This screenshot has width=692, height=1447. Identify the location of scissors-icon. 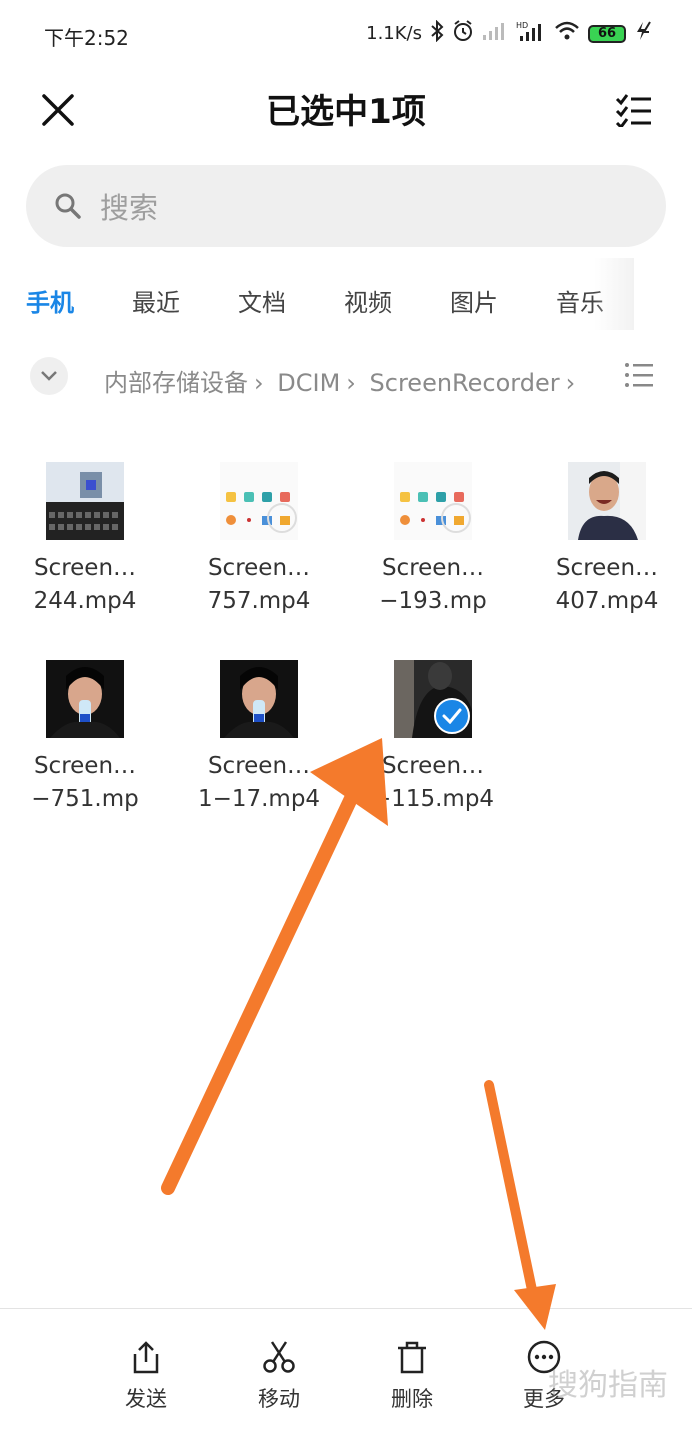
(279, 1357).